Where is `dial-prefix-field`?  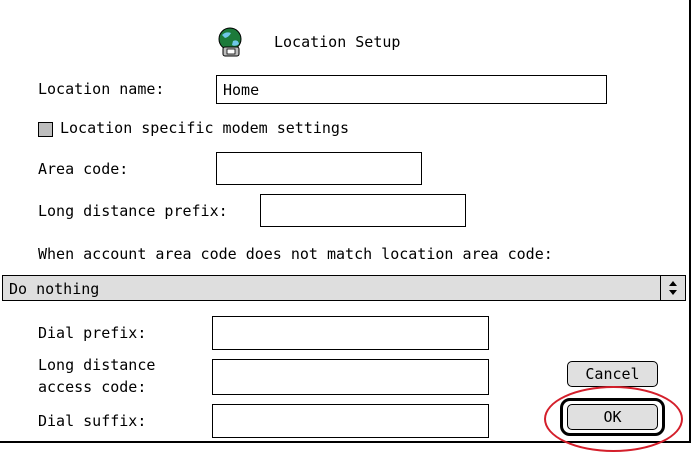 dial-prefix-field is located at coordinates (350, 333).